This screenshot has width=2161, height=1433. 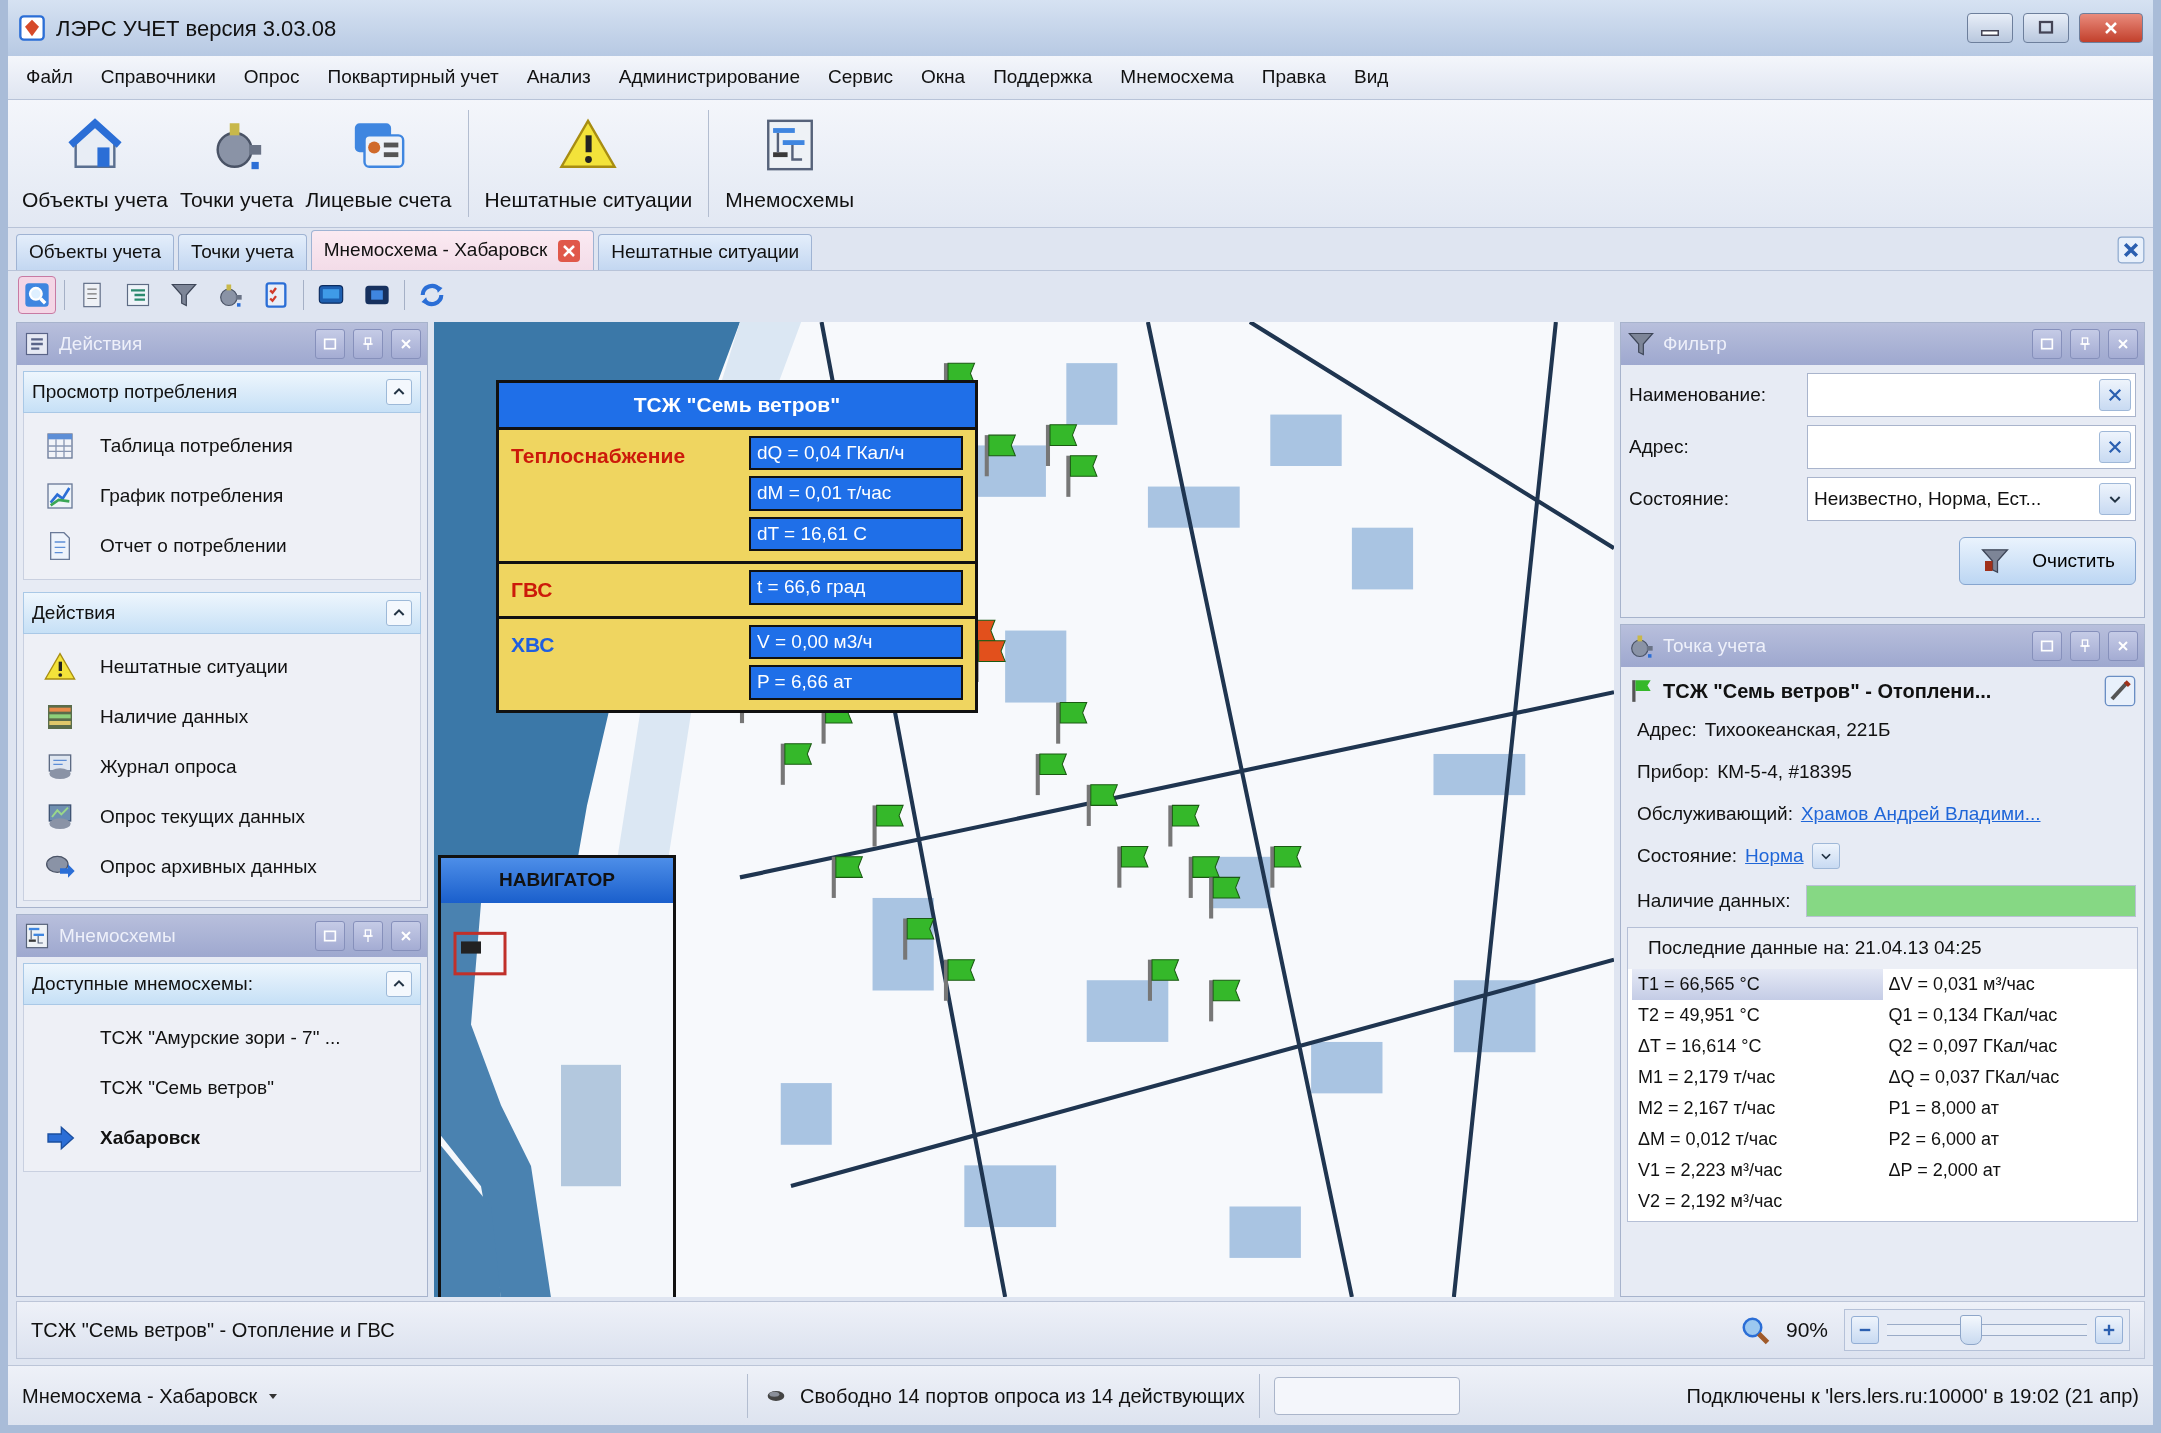 I want to click on field-label: Адрес:, so click(x=1659, y=446).